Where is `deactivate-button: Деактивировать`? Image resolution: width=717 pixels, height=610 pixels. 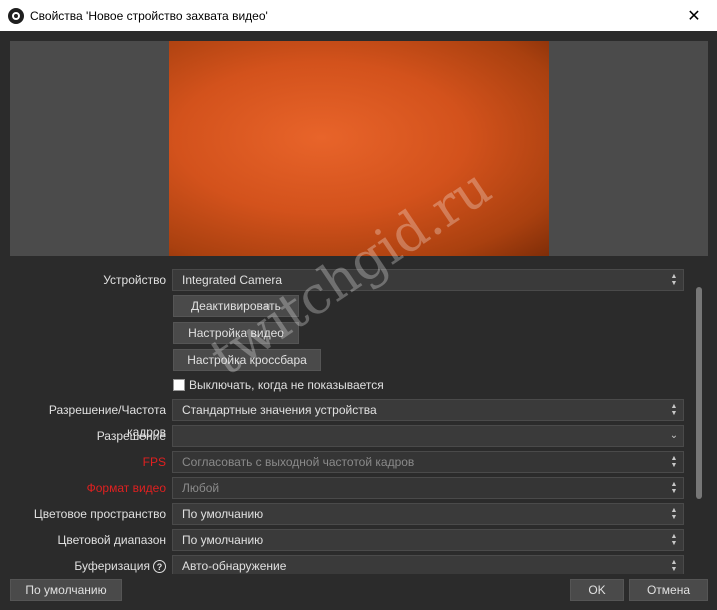 deactivate-button: Деактивировать is located at coordinates (236, 306).